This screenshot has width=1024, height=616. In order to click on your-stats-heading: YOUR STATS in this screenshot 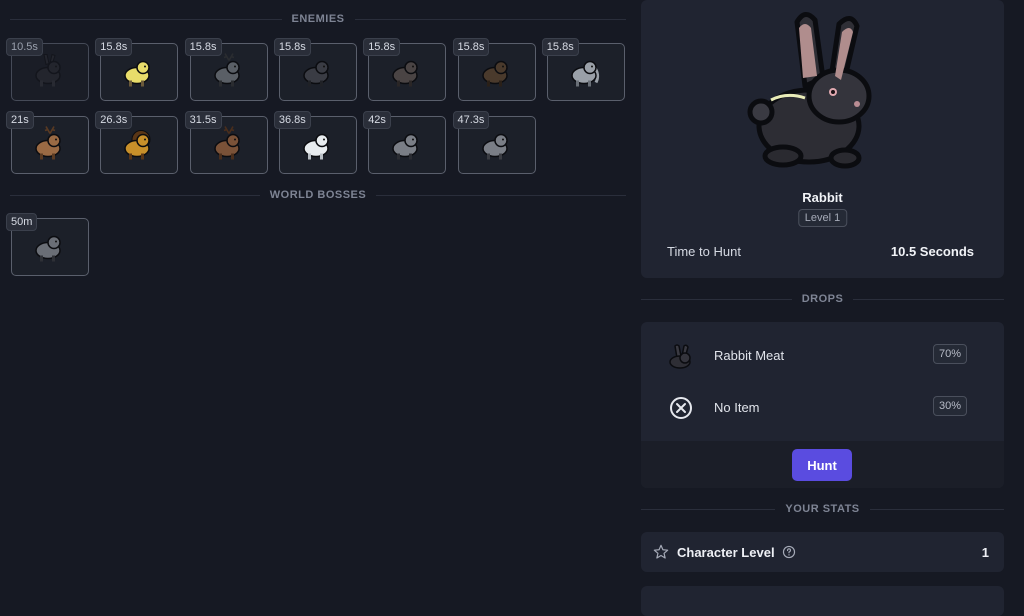, I will do `click(822, 509)`.